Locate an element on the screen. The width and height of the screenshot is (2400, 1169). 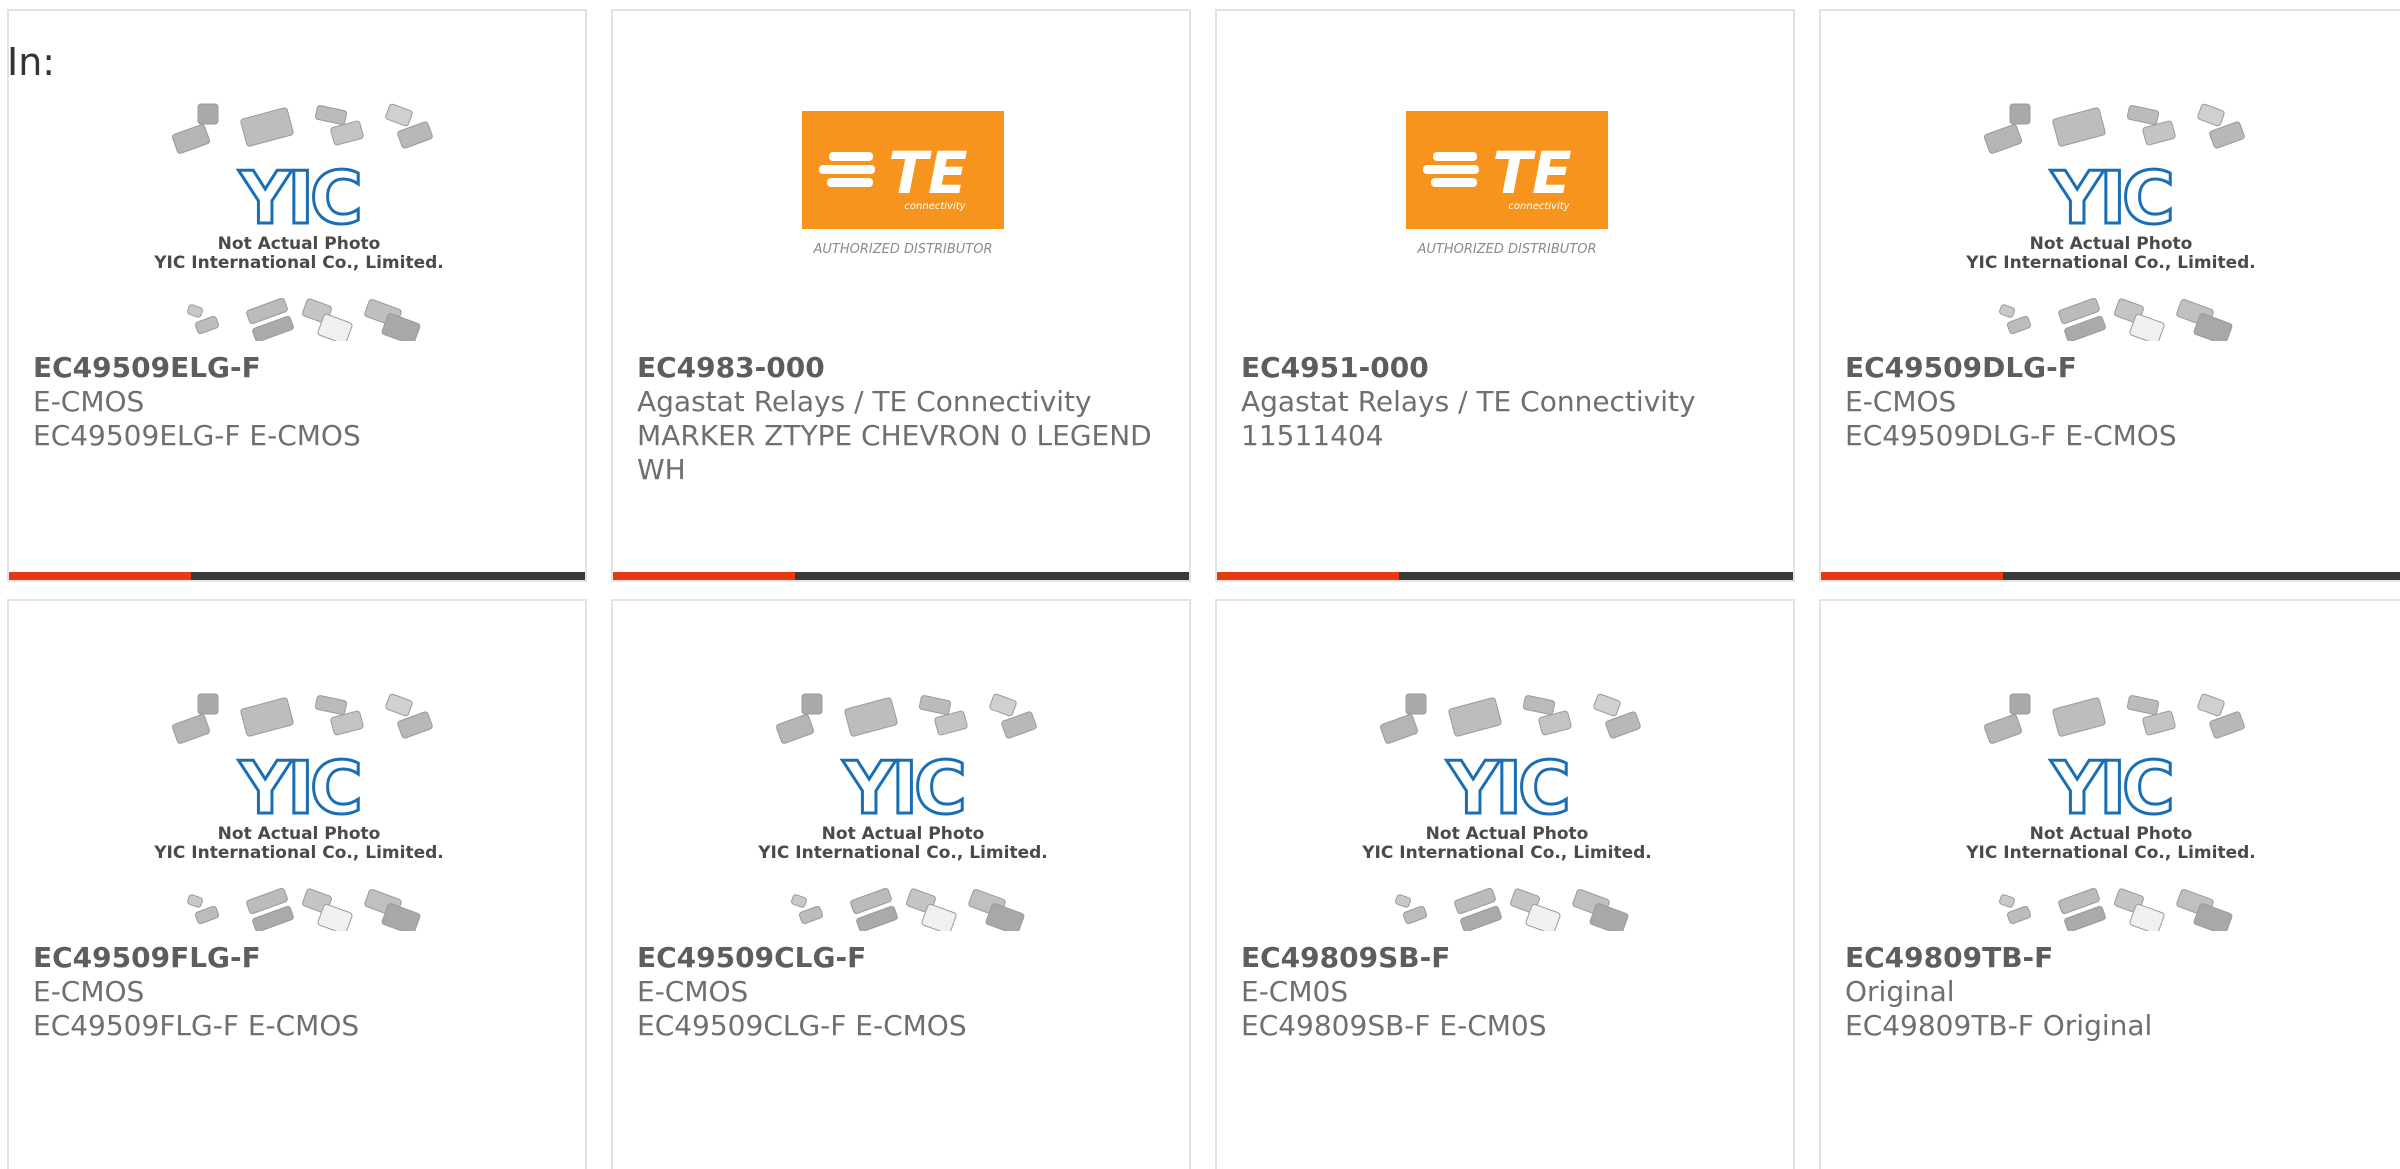
product-manufacturer: E-CM0S is located at coordinates (1295, 991).